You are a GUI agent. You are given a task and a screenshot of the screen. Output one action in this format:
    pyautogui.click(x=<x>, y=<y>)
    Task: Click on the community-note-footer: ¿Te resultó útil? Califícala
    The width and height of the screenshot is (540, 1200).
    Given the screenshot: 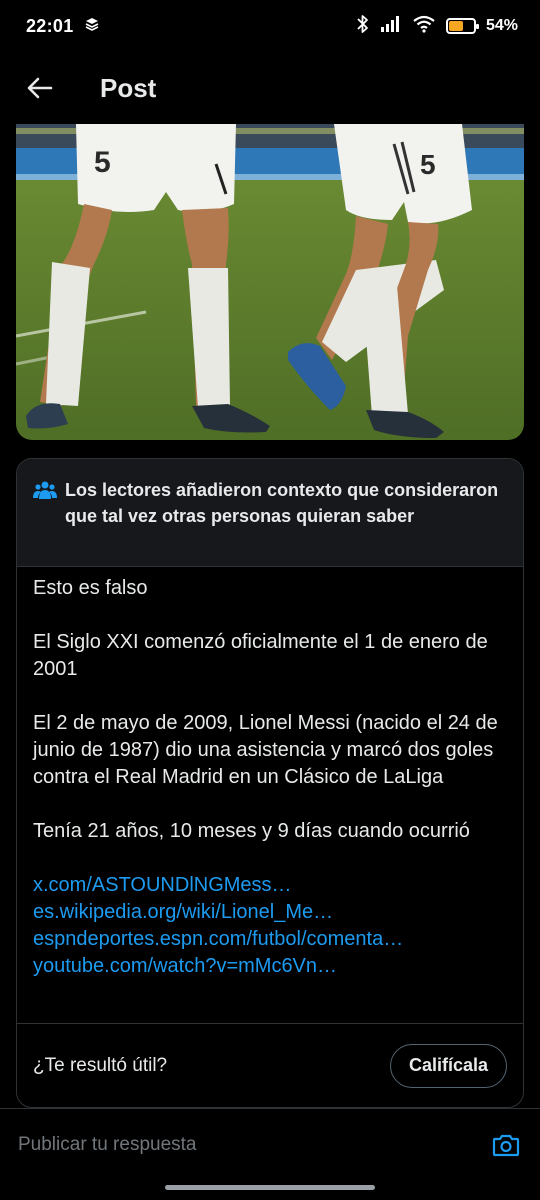 What is the action you would take?
    pyautogui.click(x=270, y=1065)
    